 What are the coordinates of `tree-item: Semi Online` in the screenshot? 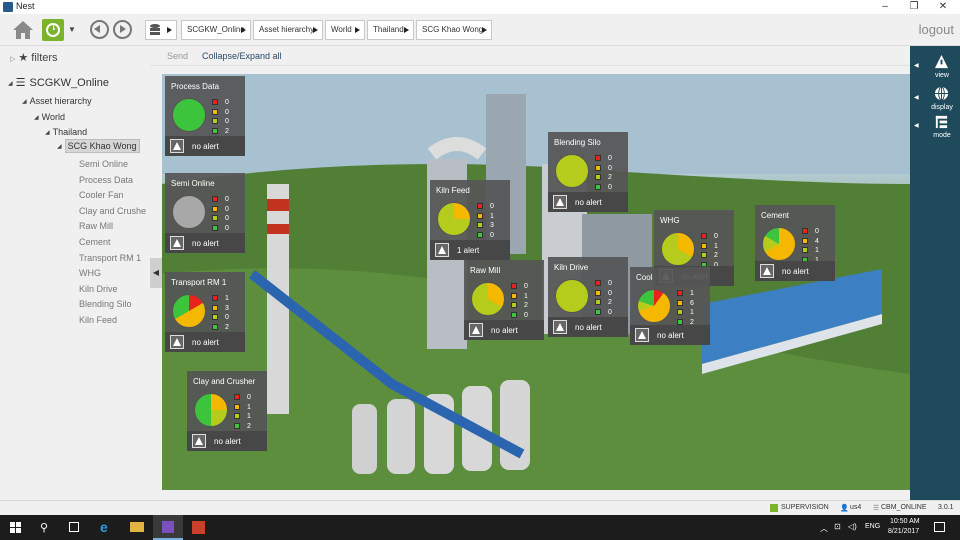 It's located at (103, 164).